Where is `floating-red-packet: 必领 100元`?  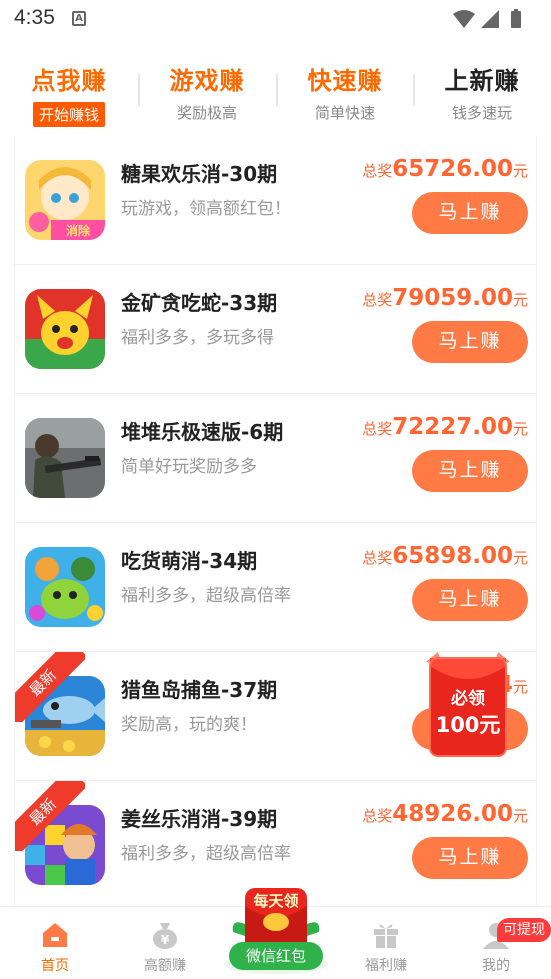
floating-red-packet: 必领 100元 is located at coordinates (468, 705).